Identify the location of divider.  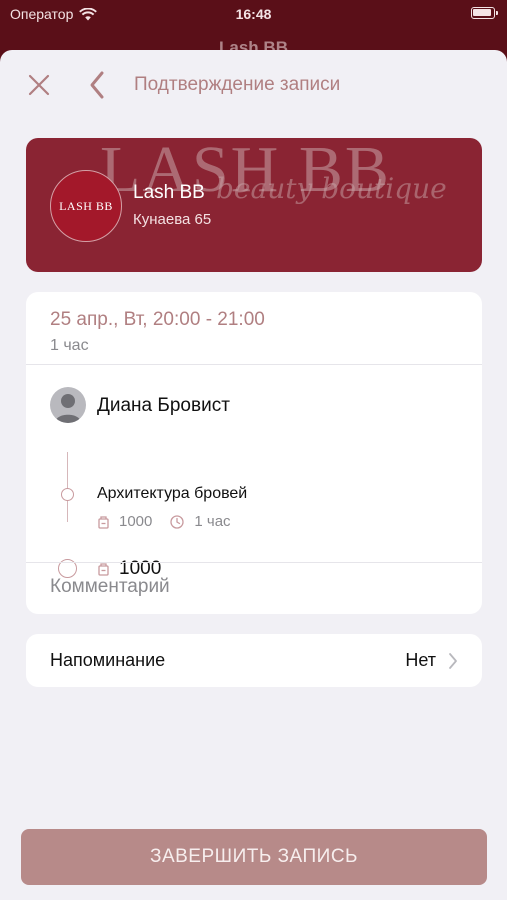
(254, 364).